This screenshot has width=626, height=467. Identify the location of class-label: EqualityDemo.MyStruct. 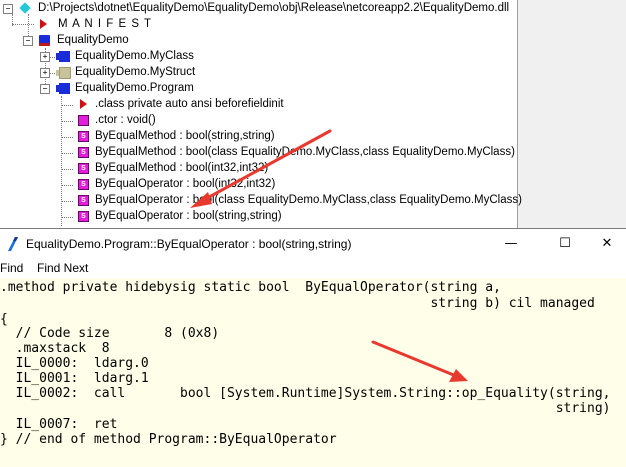
(135, 72).